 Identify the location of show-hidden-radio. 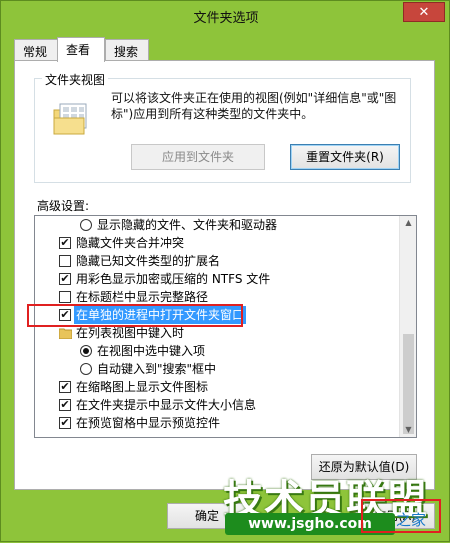
(86, 225).